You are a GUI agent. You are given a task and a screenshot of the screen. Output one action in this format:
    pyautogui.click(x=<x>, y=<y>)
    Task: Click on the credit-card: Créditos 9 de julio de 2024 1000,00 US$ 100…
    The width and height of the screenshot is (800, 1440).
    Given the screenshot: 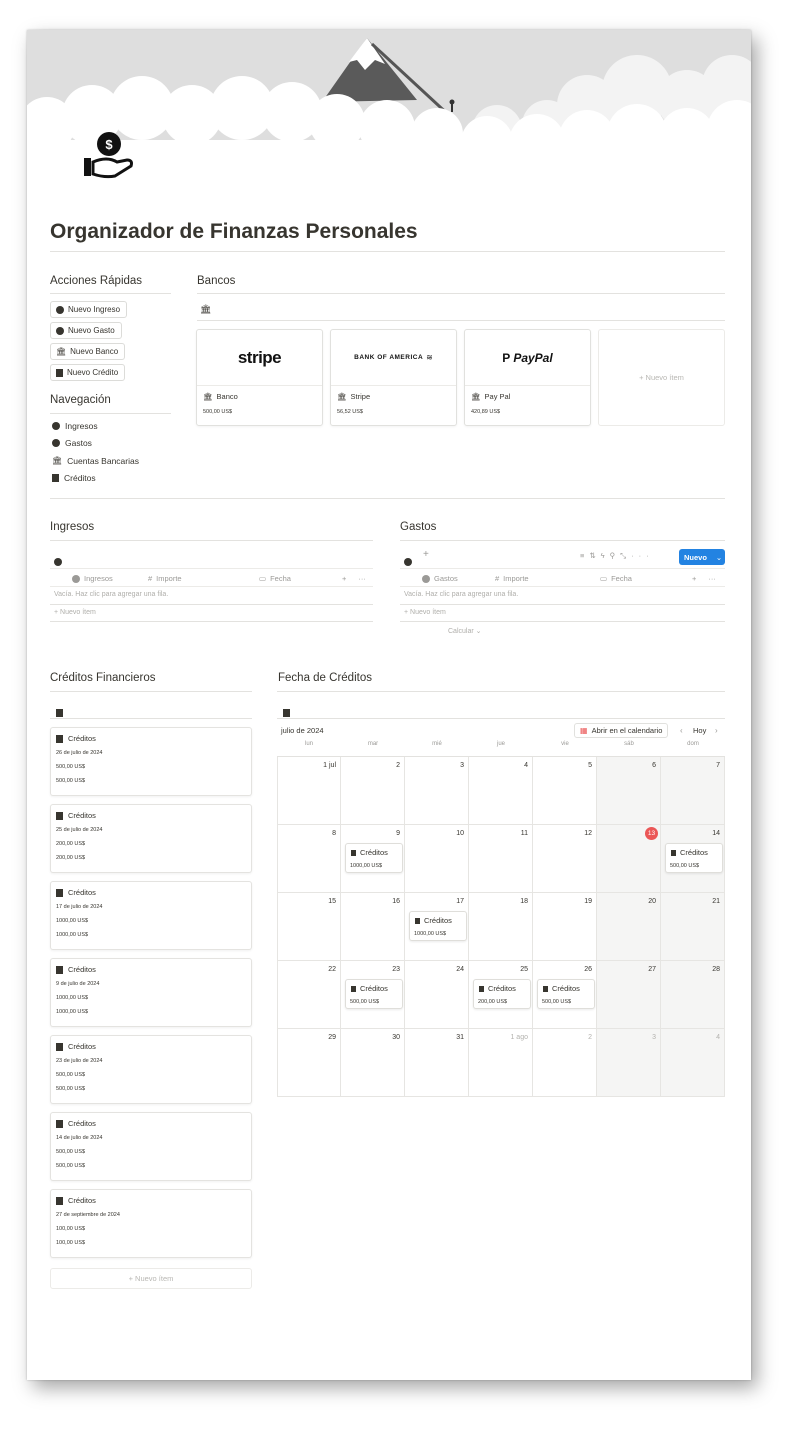 What is the action you would take?
    pyautogui.click(x=151, y=992)
    